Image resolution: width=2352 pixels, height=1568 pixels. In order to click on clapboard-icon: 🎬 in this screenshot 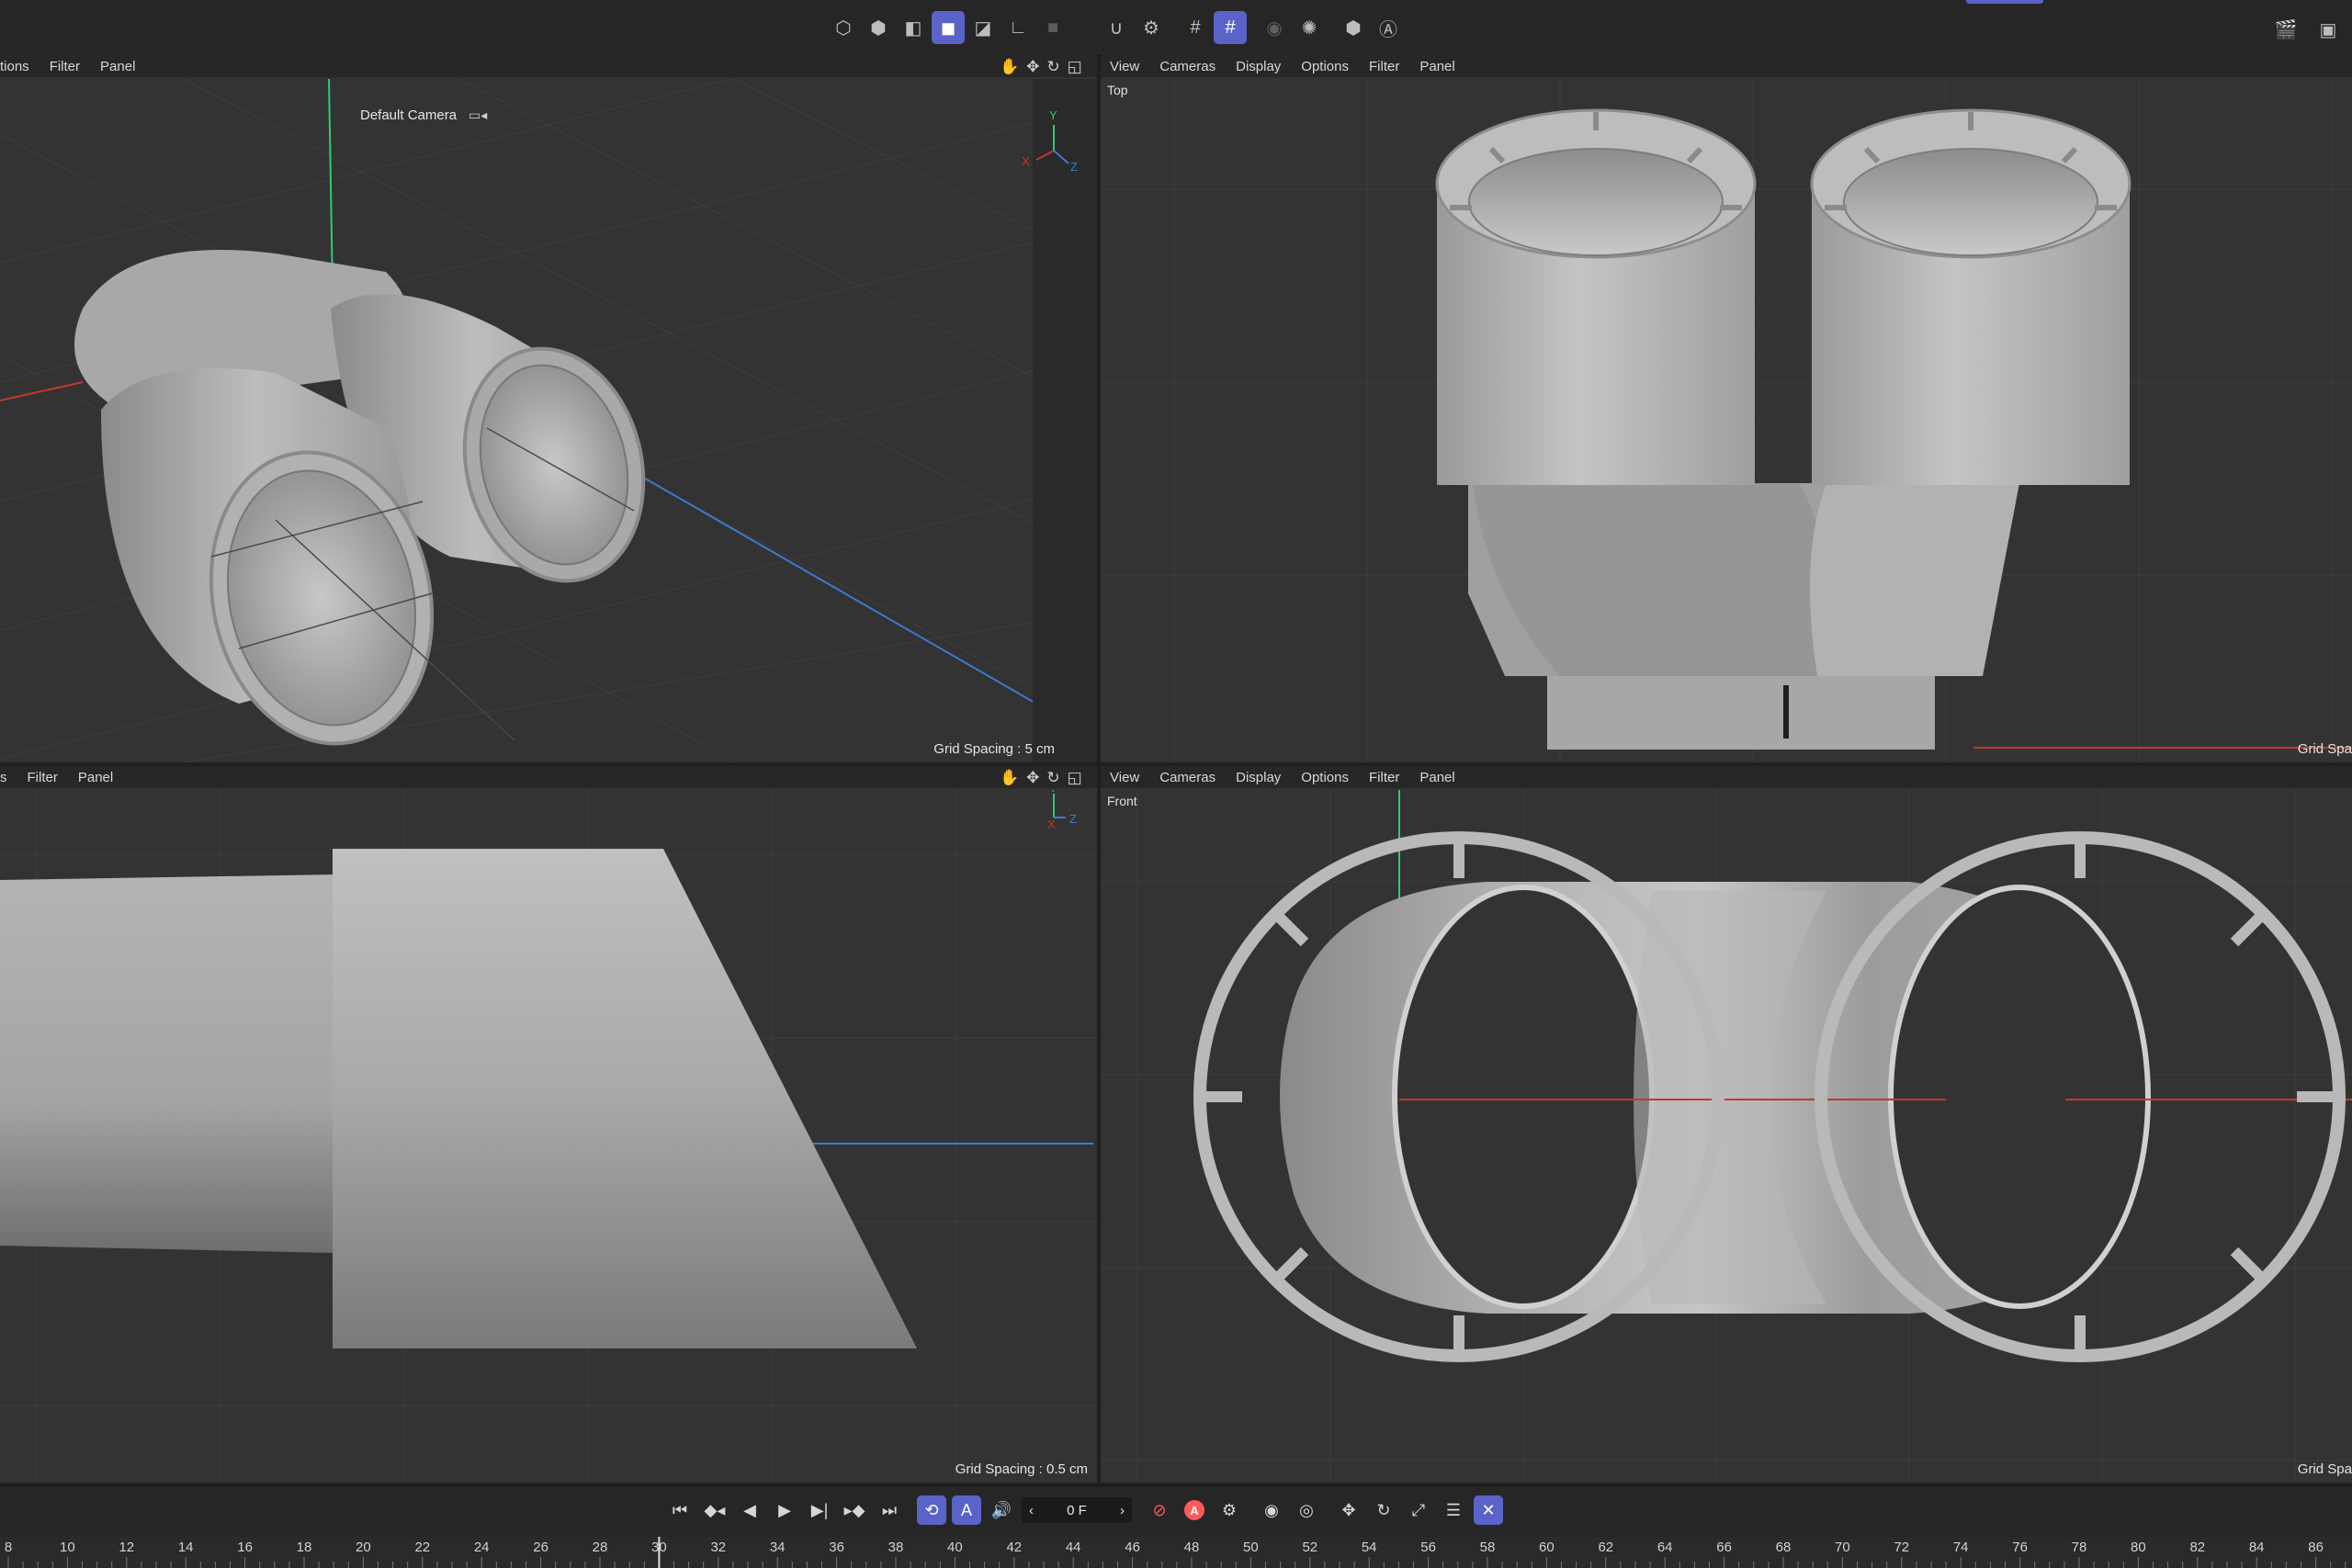, I will do `click(2285, 29)`.